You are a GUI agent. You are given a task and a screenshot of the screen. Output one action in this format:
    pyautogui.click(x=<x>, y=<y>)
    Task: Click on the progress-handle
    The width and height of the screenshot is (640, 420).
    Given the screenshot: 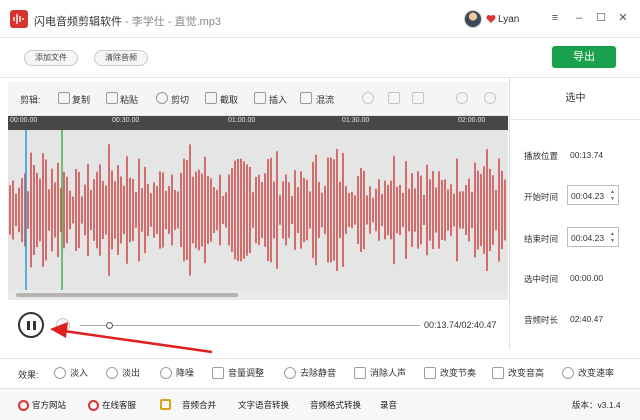 What is the action you would take?
    pyautogui.click(x=110, y=325)
    